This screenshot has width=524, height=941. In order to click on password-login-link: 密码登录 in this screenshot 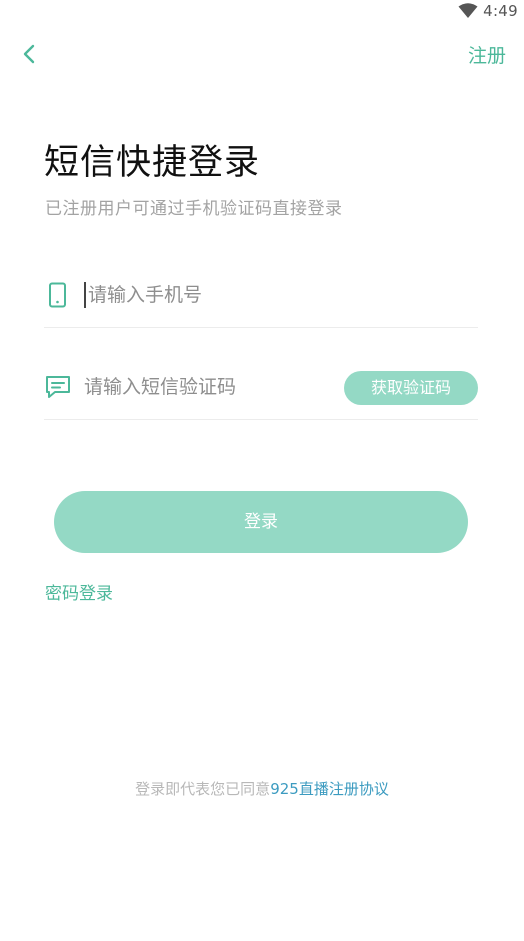, I will do `click(79, 591)`.